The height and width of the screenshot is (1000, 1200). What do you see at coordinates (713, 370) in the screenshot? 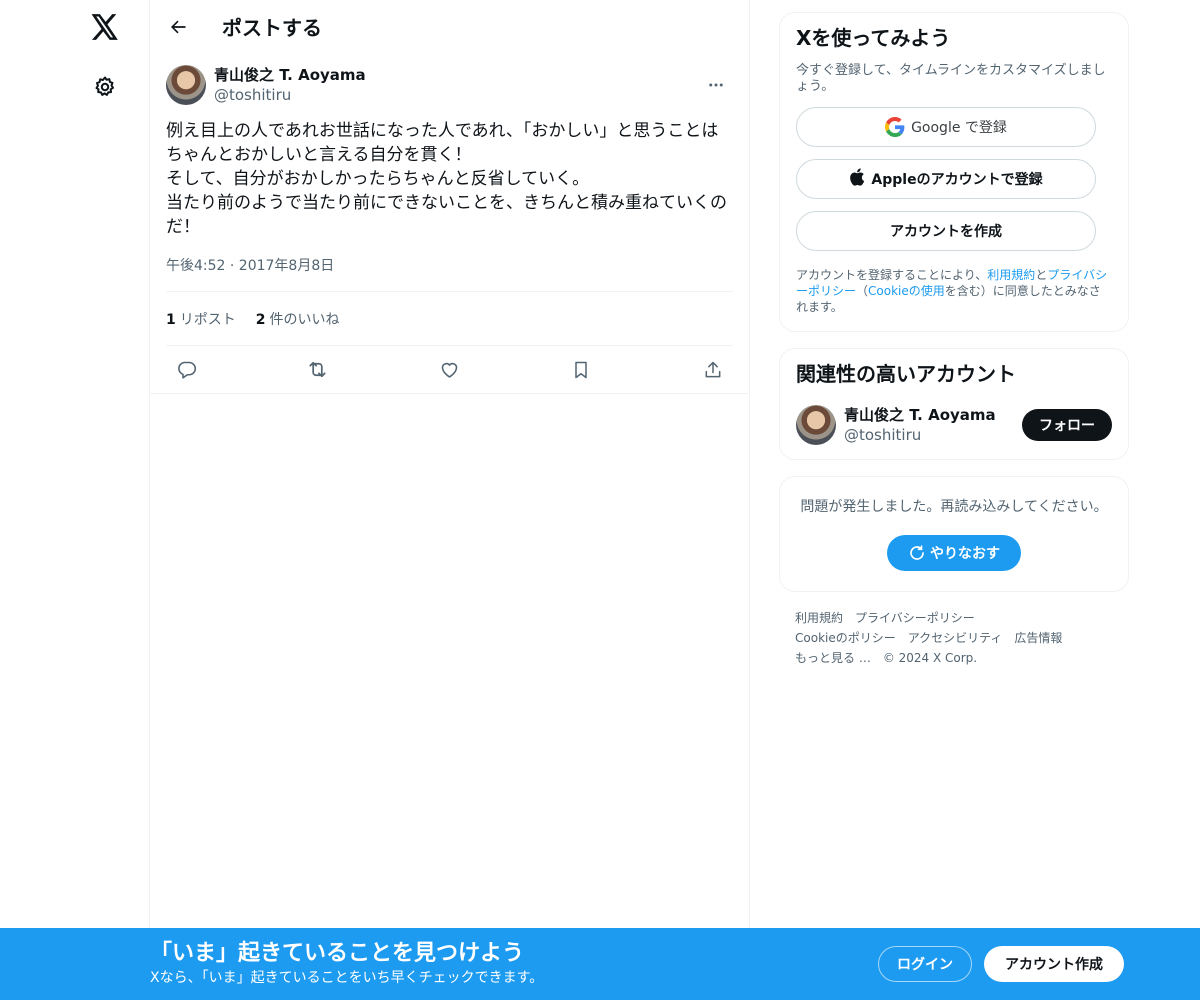
I see `share-icon` at bounding box center [713, 370].